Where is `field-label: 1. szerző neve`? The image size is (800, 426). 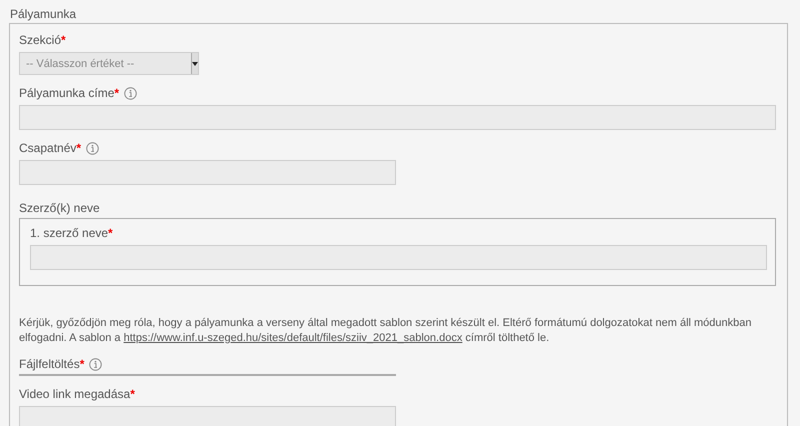
field-label: 1. szerző neve is located at coordinates (69, 233).